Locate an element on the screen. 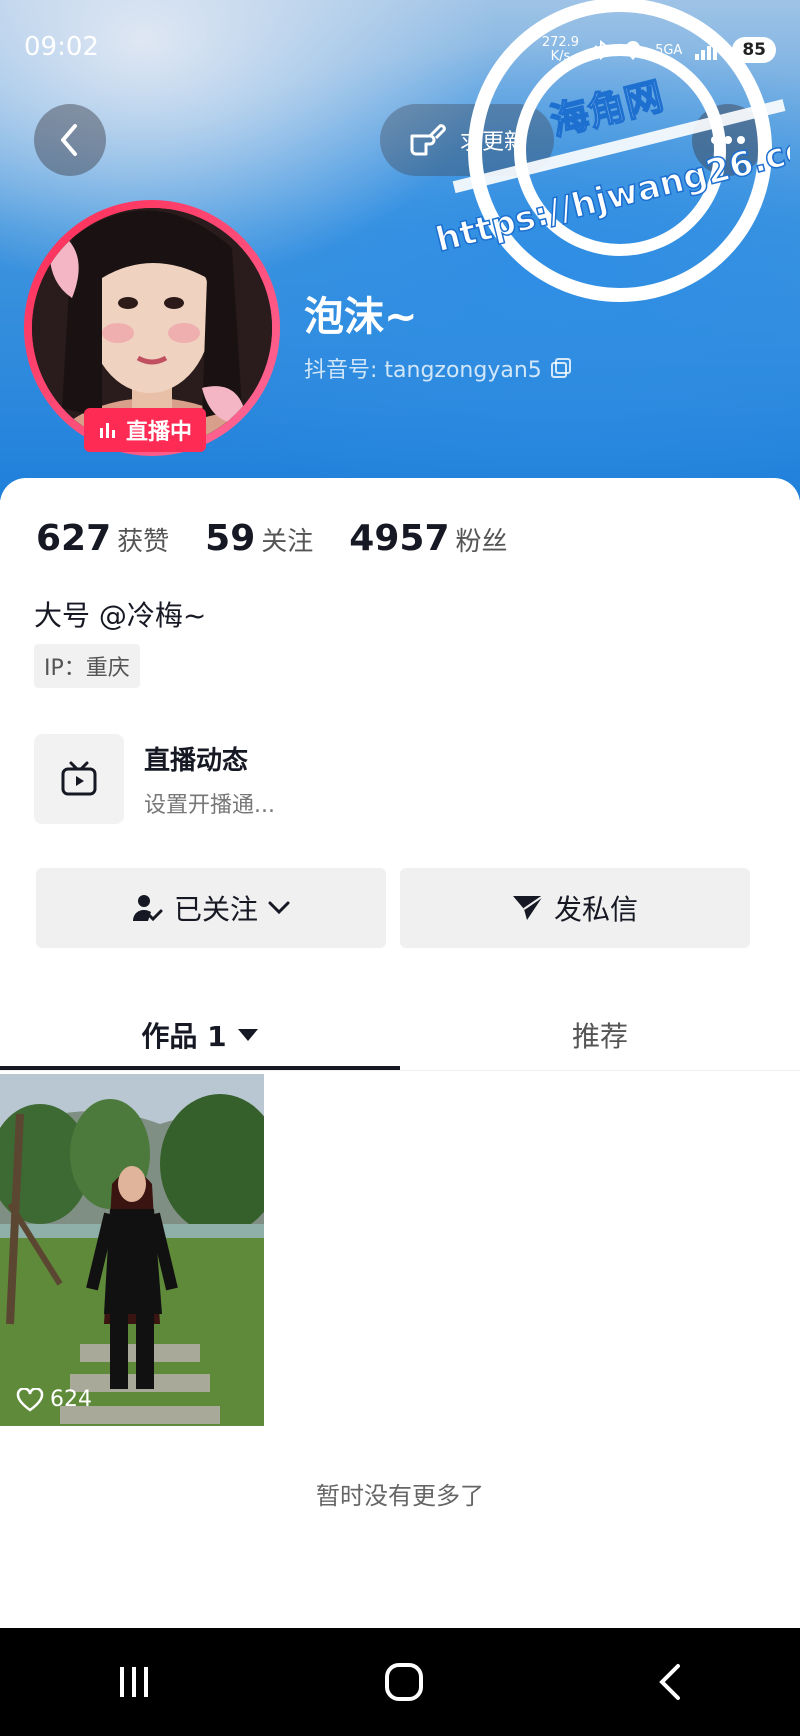 Image resolution: width=800 pixels, height=1736 pixels. back-button is located at coordinates (70, 140).